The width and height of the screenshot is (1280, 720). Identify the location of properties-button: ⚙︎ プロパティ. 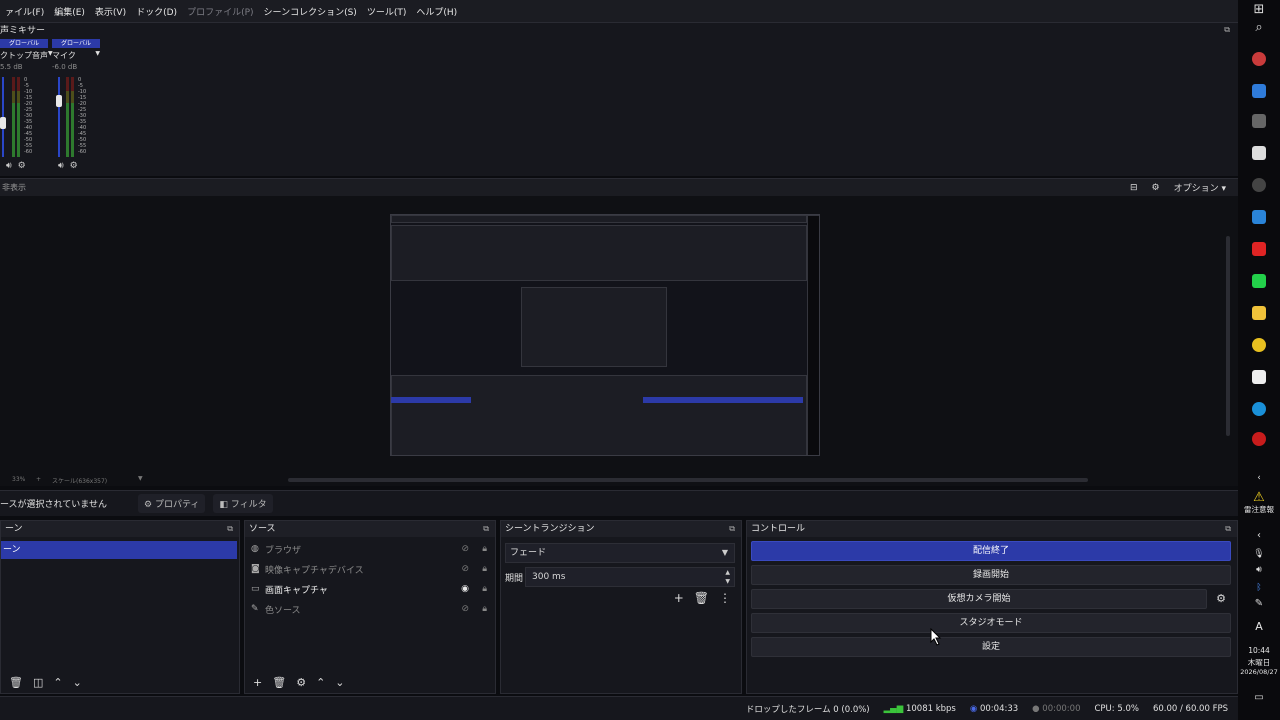
(172, 503).